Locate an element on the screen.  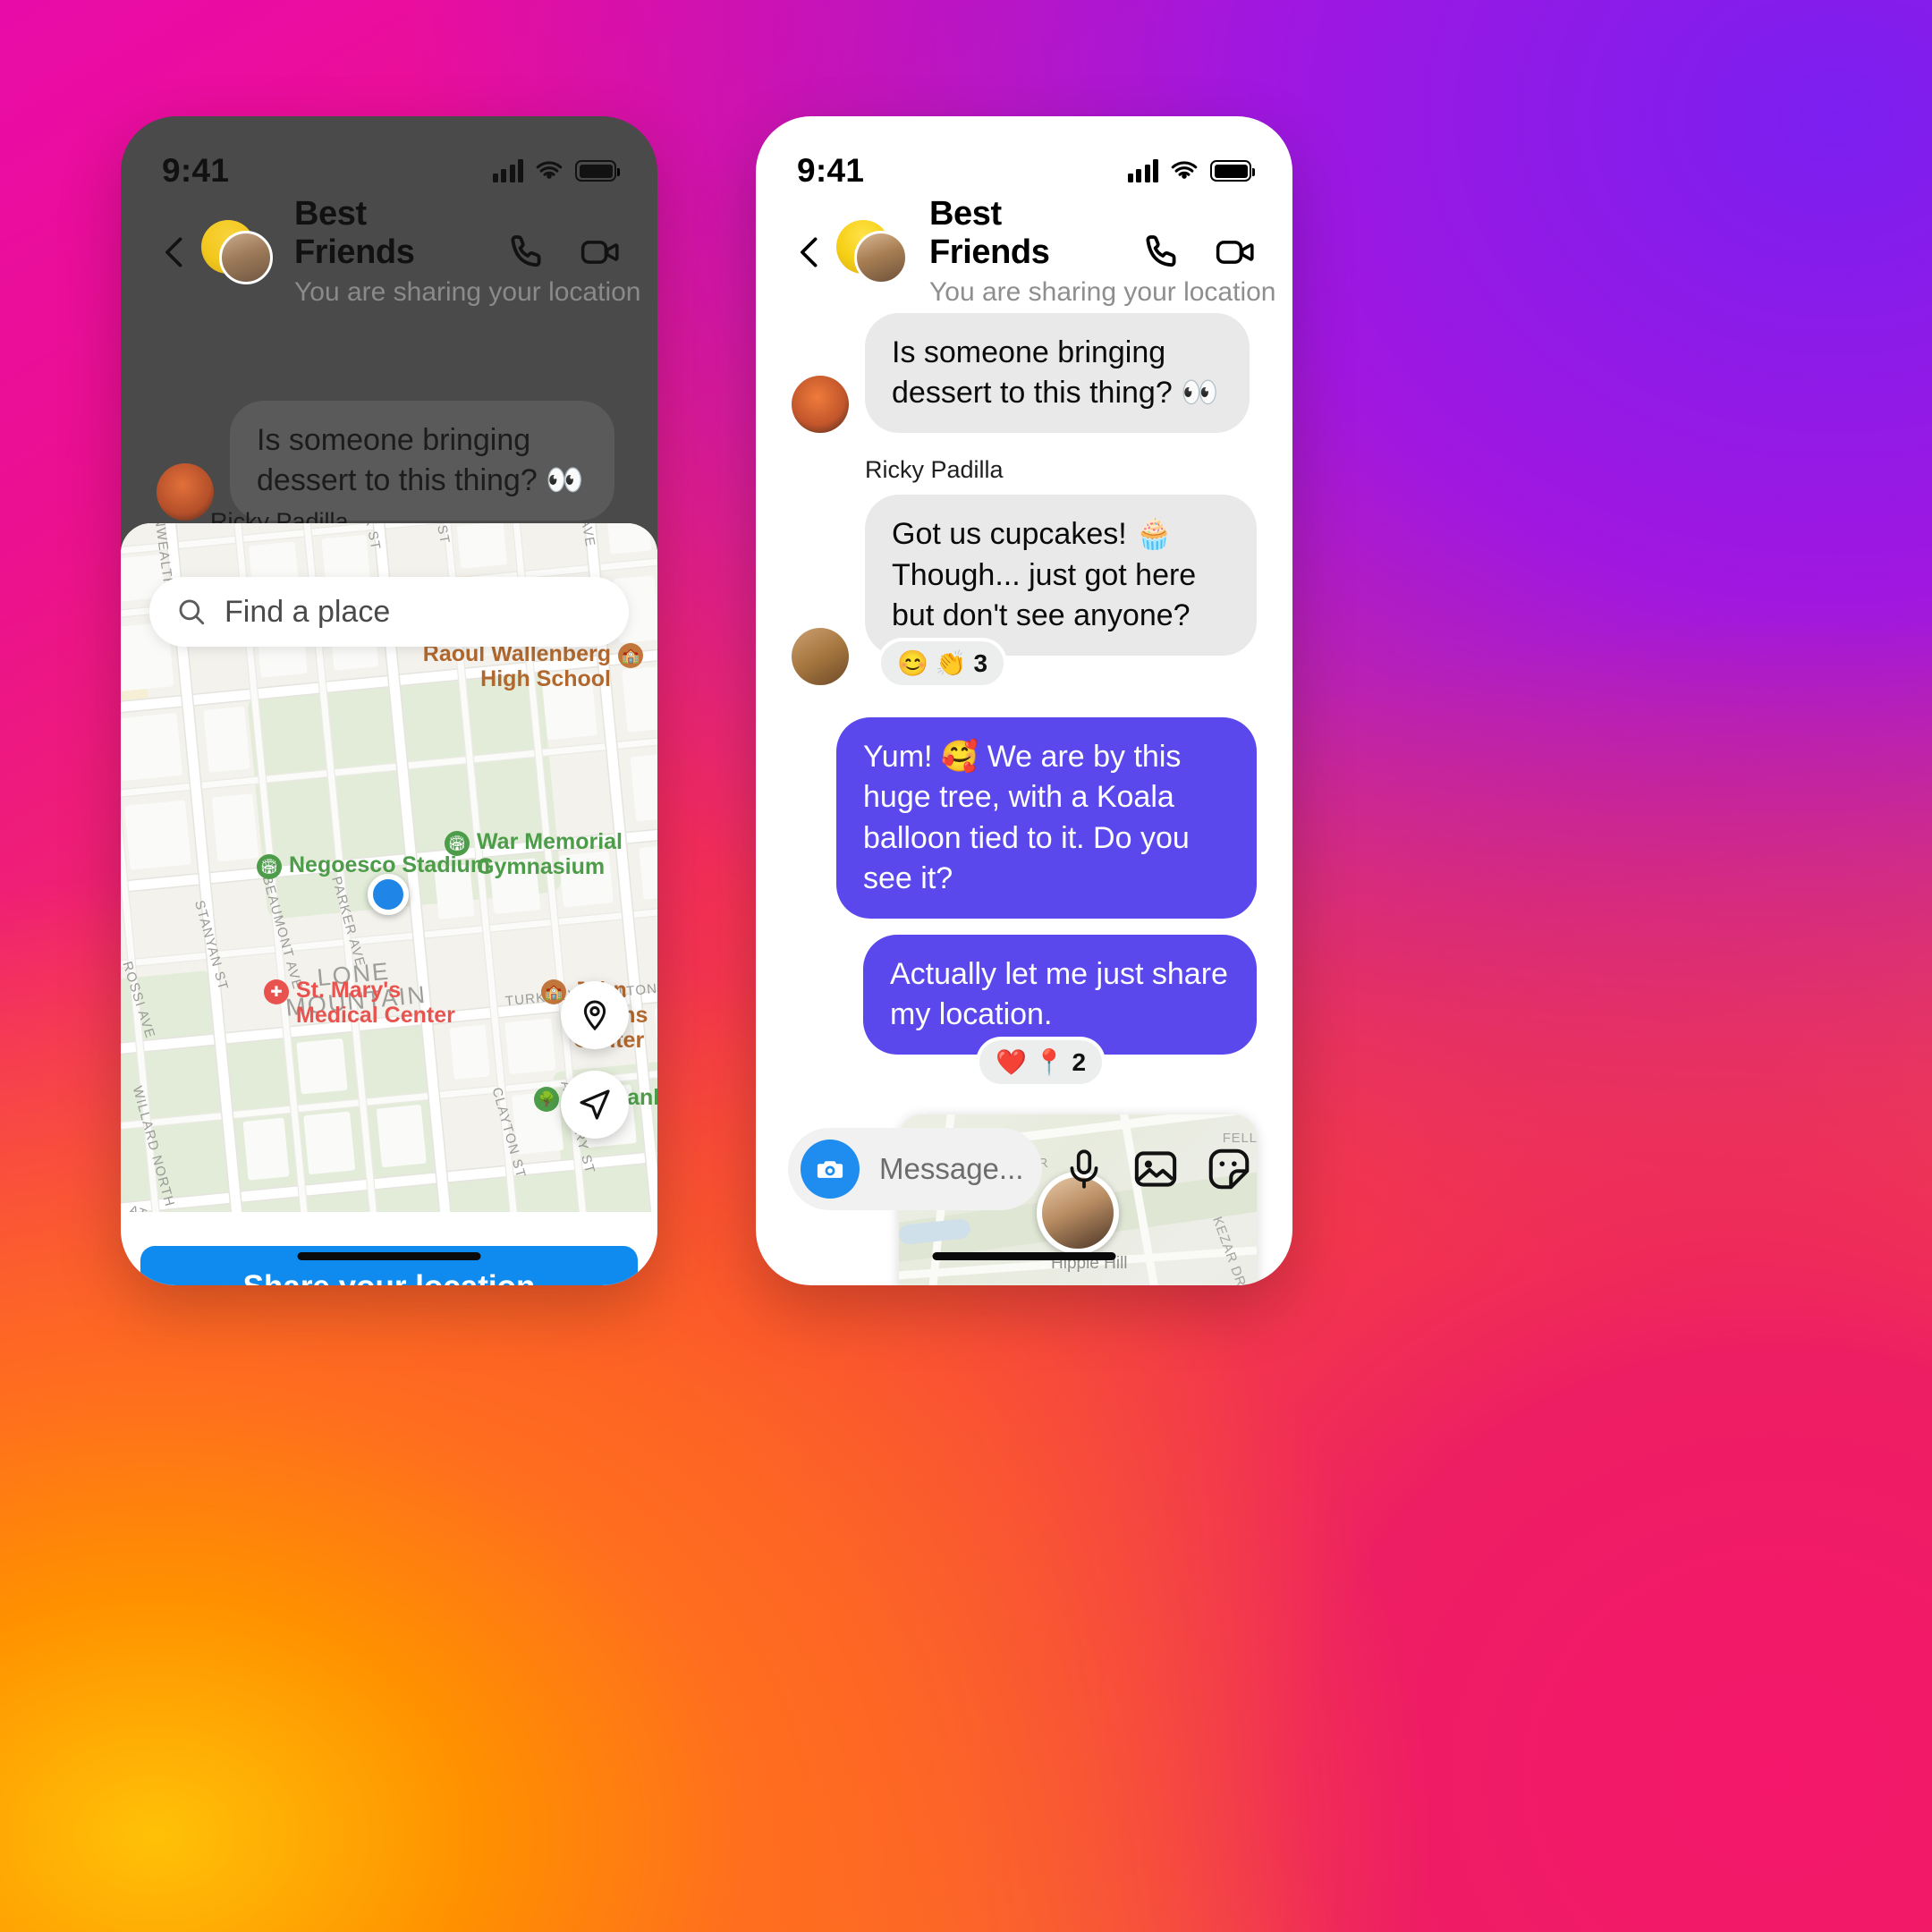
reaction-emojis: 😊 👏 is located at coordinates (932, 663).